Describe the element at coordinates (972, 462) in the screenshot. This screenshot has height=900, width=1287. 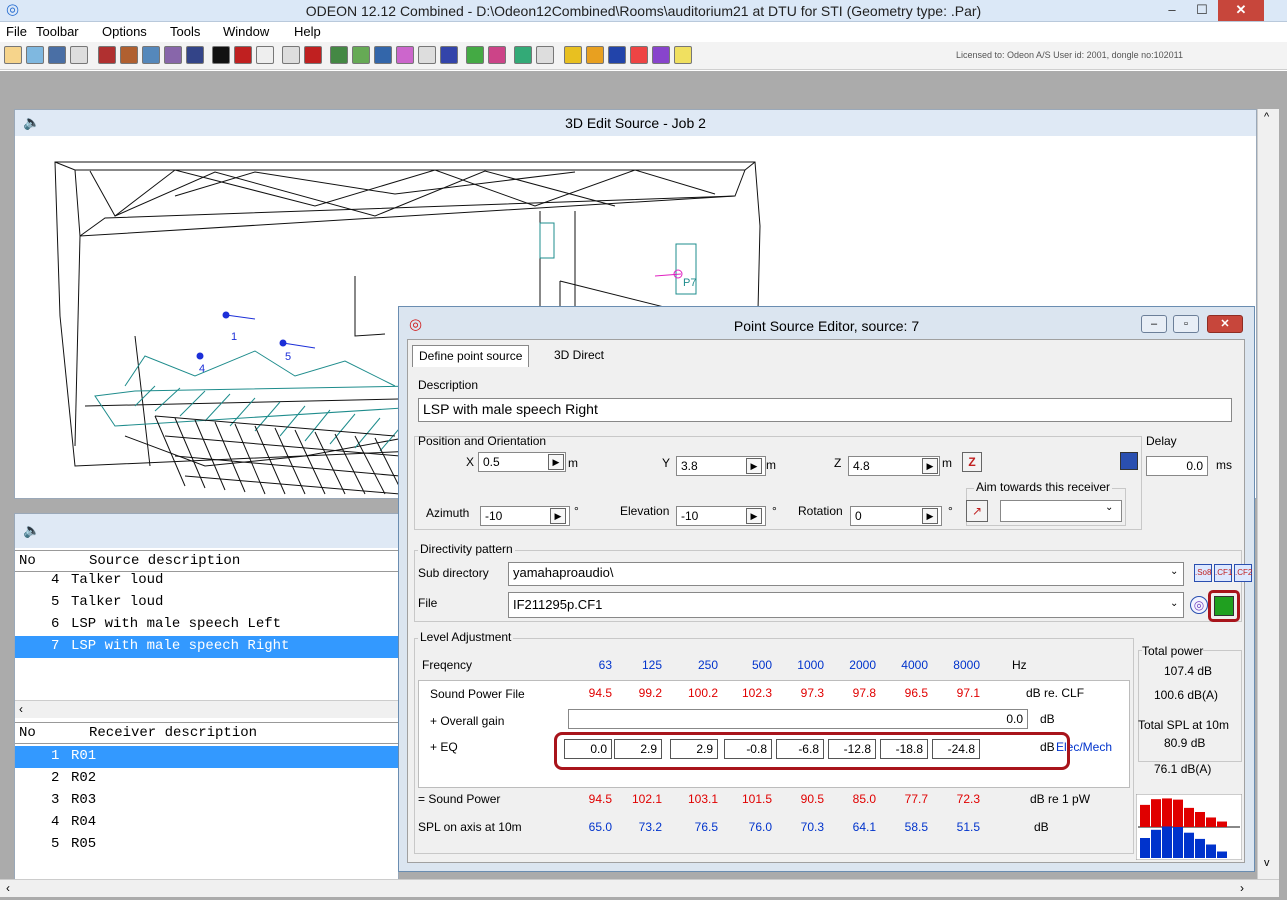
I see `z-height-icon: Z` at that location.